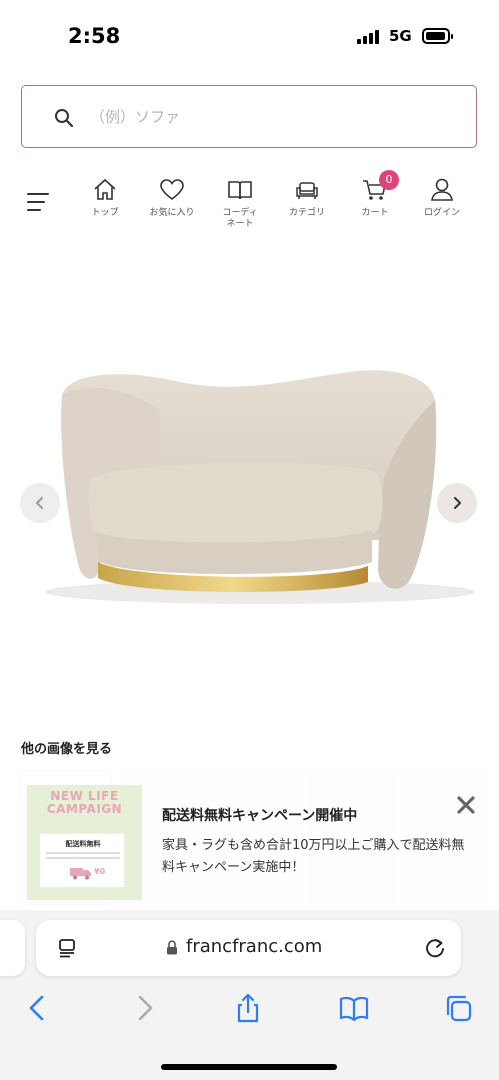  What do you see at coordinates (105, 213) in the screenshot?
I see `nav-label-top: トップ` at bounding box center [105, 213].